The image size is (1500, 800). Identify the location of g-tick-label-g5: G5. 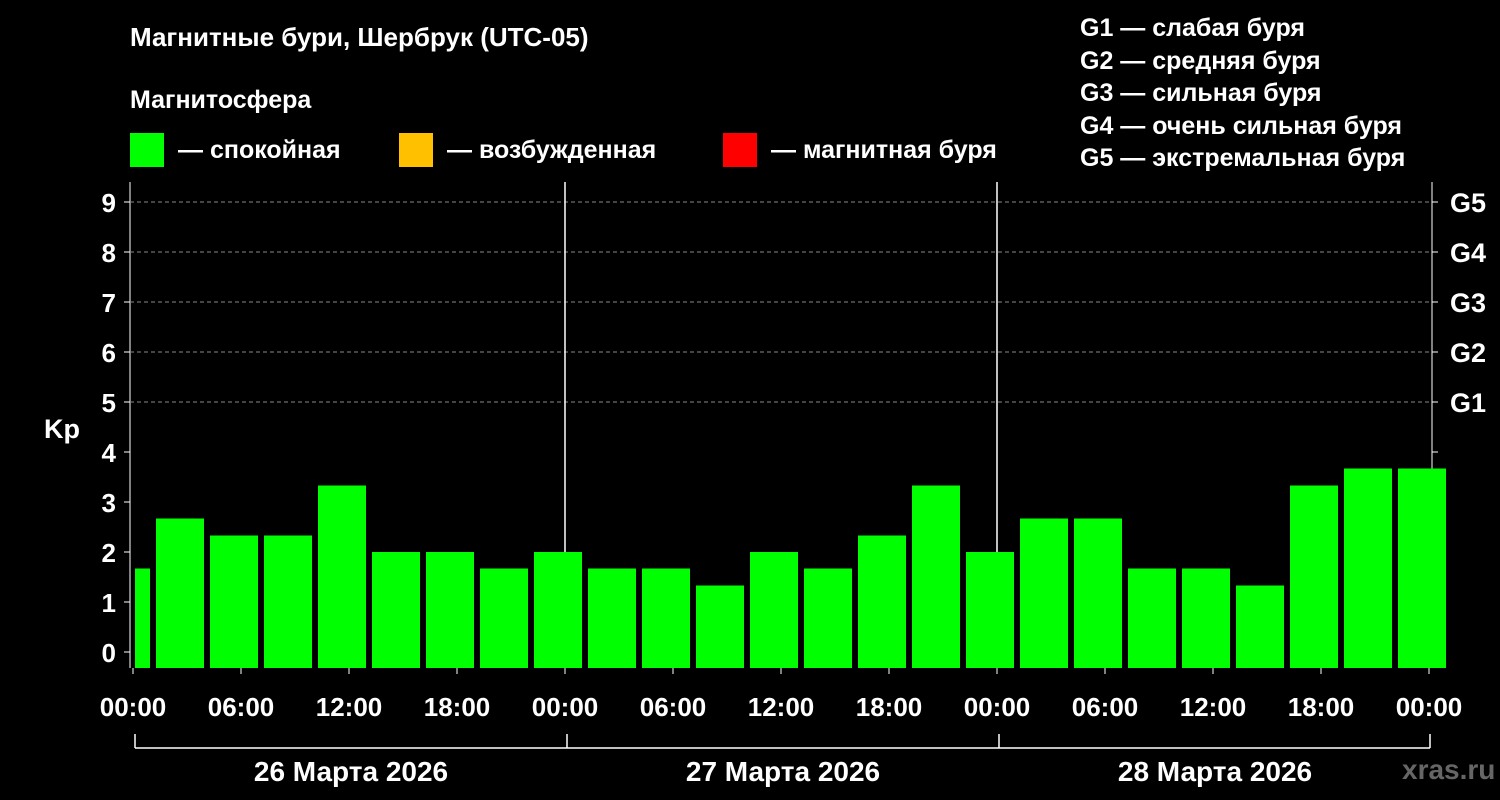
(1468, 203).